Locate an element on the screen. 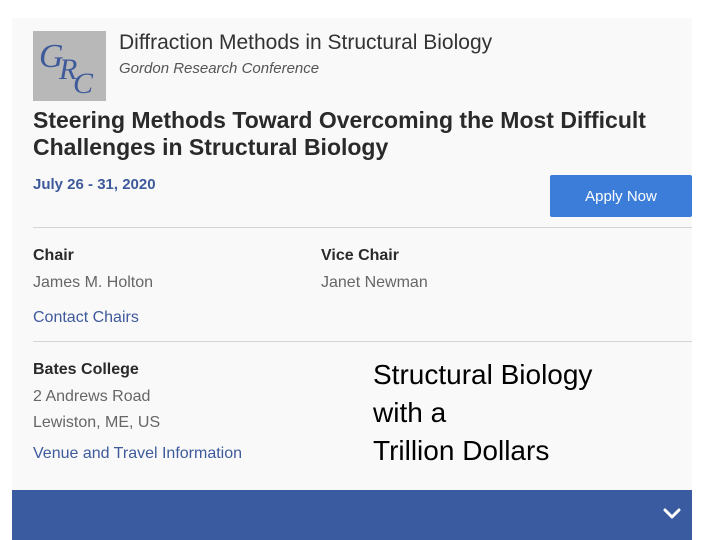 The height and width of the screenshot is (540, 720). venue-address-line2: Lewiston, ME, US is located at coordinates (97, 422).